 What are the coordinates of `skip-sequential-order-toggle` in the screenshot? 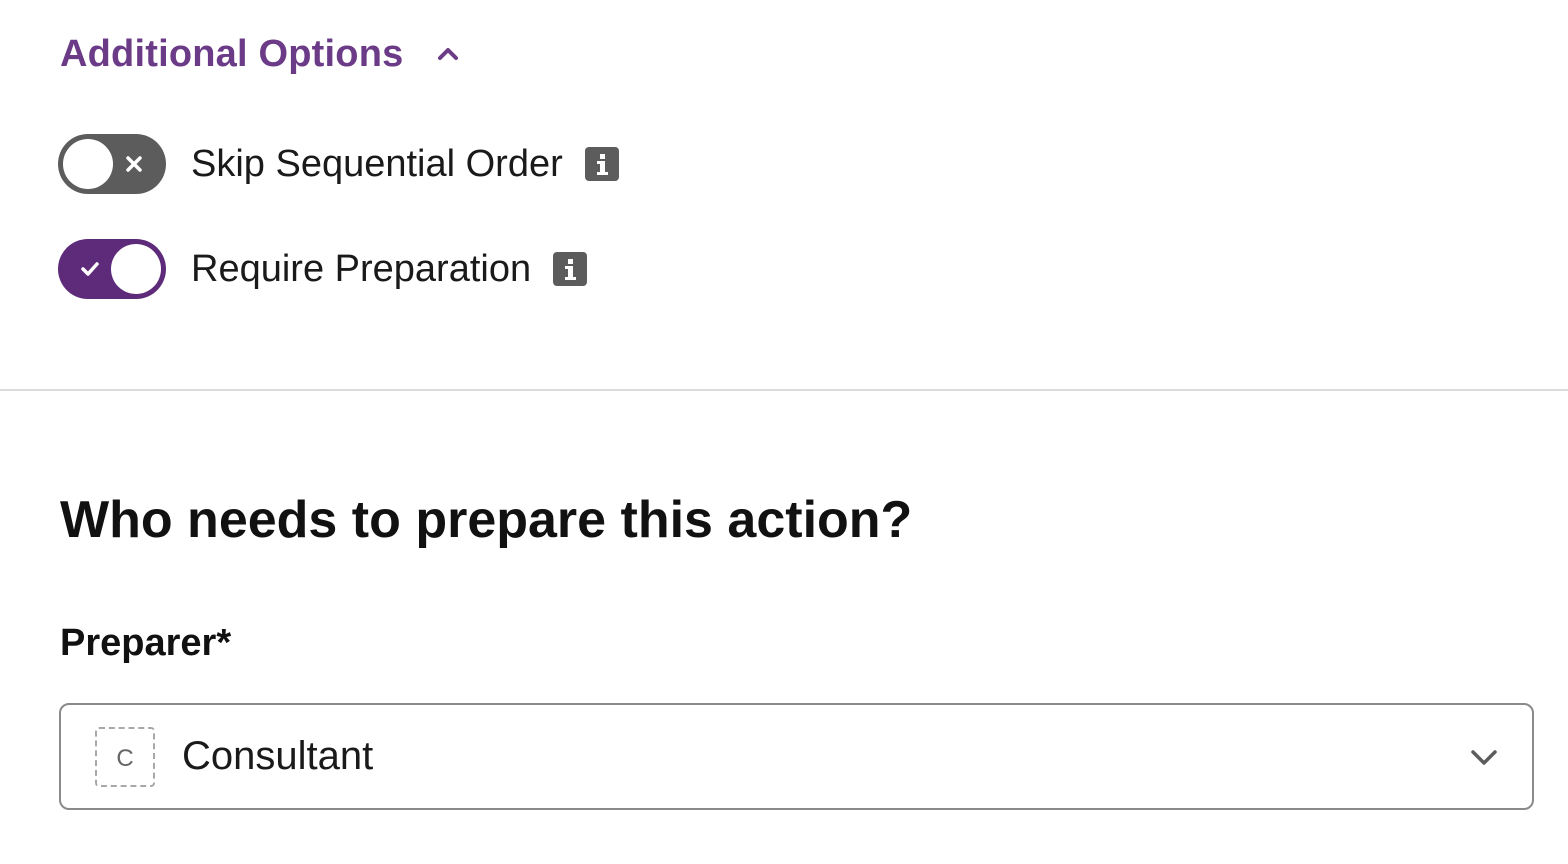 It's located at (112, 164).